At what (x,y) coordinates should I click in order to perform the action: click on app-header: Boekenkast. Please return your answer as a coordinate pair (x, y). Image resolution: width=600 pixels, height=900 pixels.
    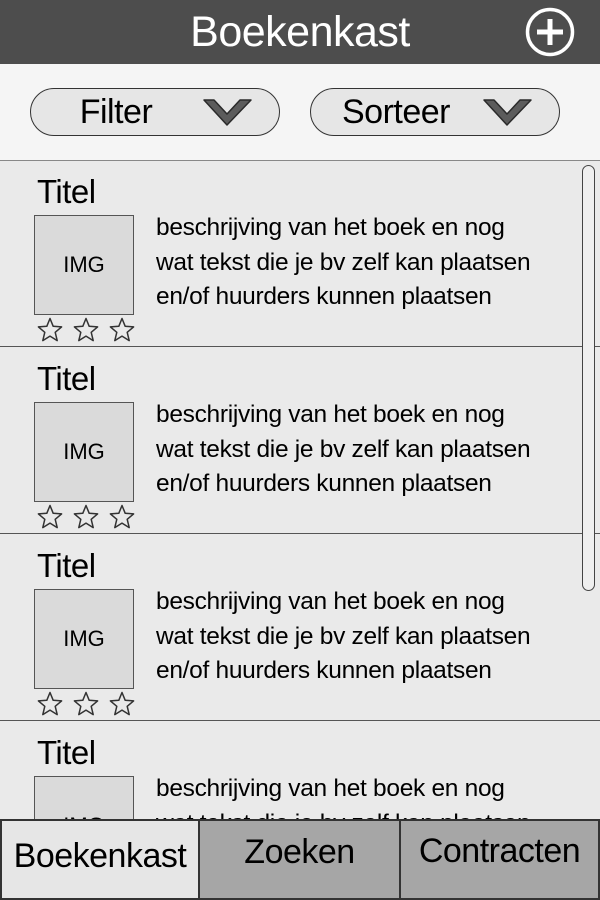
    Looking at the image, I should click on (300, 32).